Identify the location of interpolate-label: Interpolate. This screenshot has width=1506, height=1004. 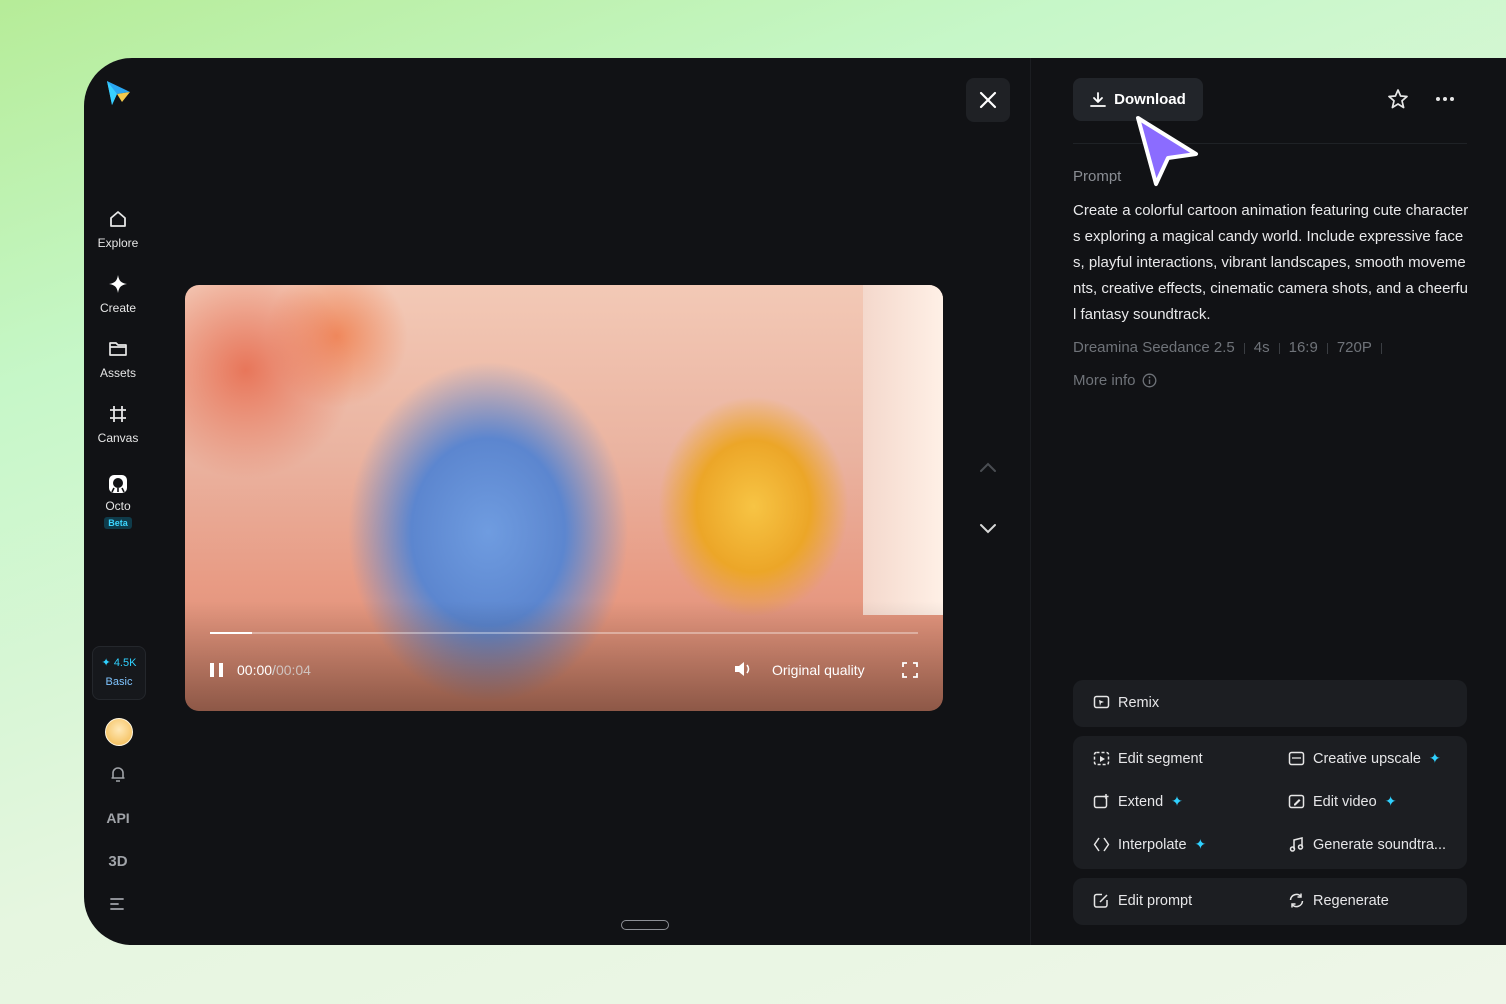
(1152, 844).